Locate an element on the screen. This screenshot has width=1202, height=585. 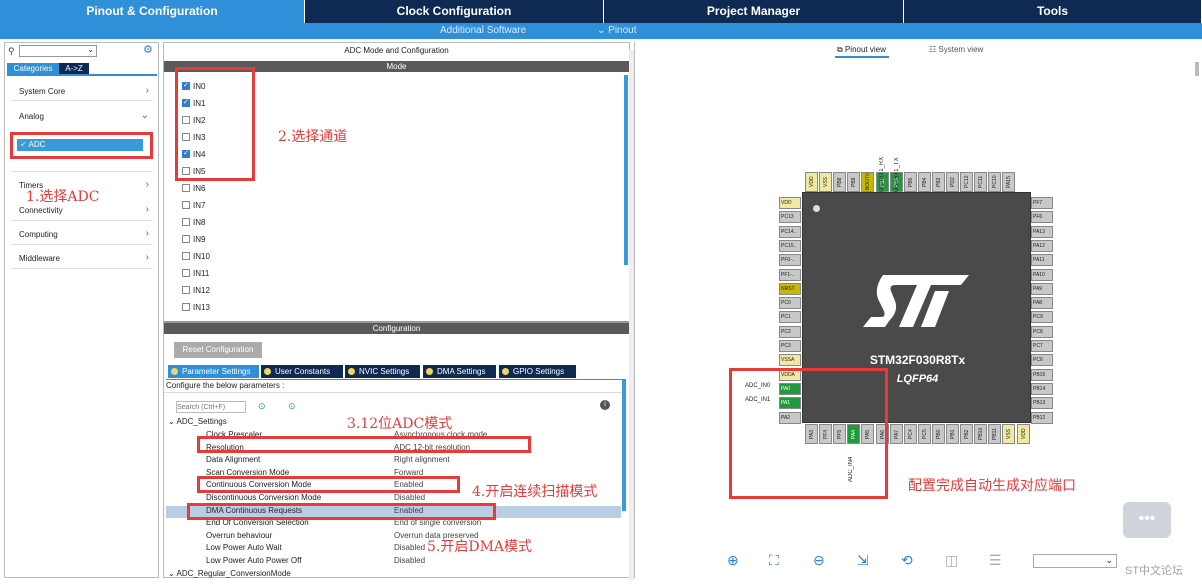
pin-left: NRST is located at coordinates (790, 288).